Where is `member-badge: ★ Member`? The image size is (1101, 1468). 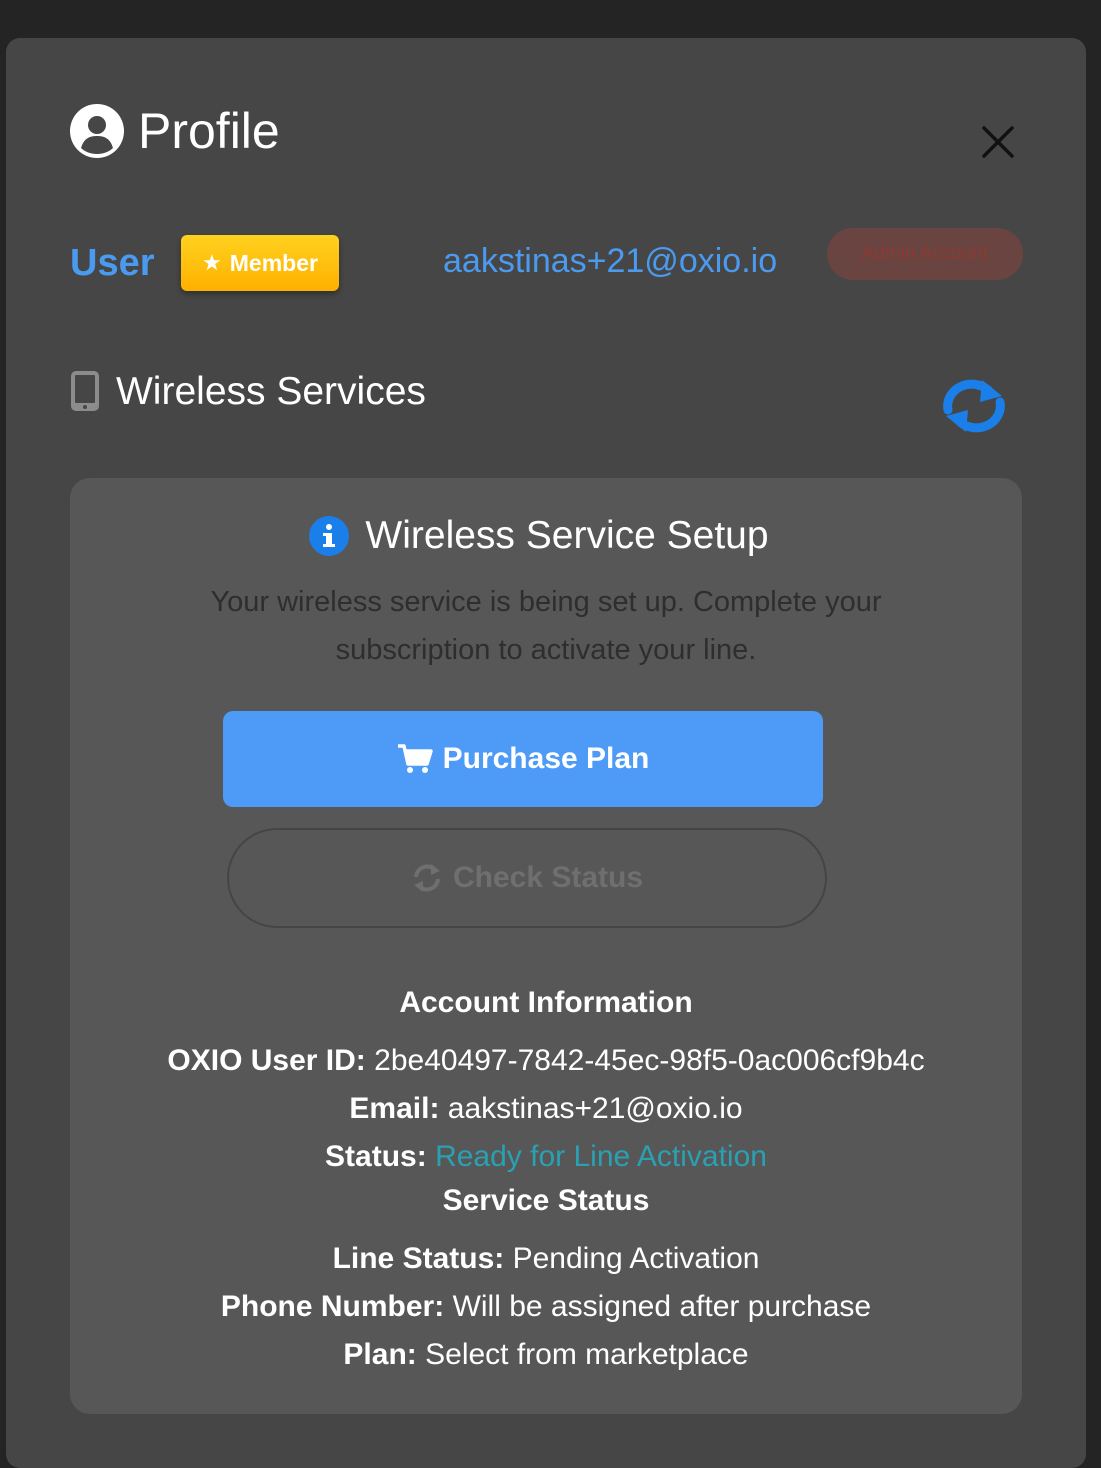 member-badge: ★ Member is located at coordinates (260, 263).